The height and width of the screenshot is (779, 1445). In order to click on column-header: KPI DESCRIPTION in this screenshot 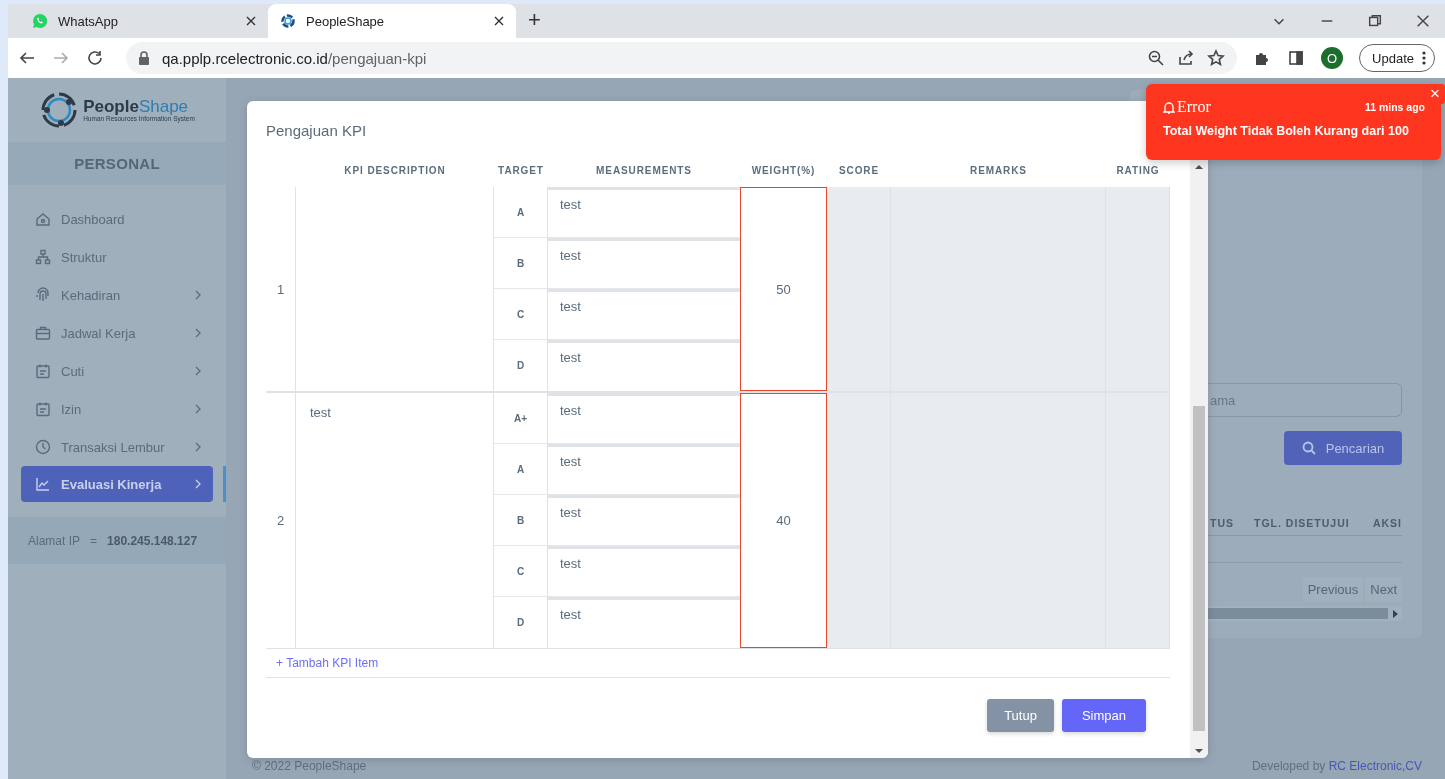, I will do `click(395, 170)`.